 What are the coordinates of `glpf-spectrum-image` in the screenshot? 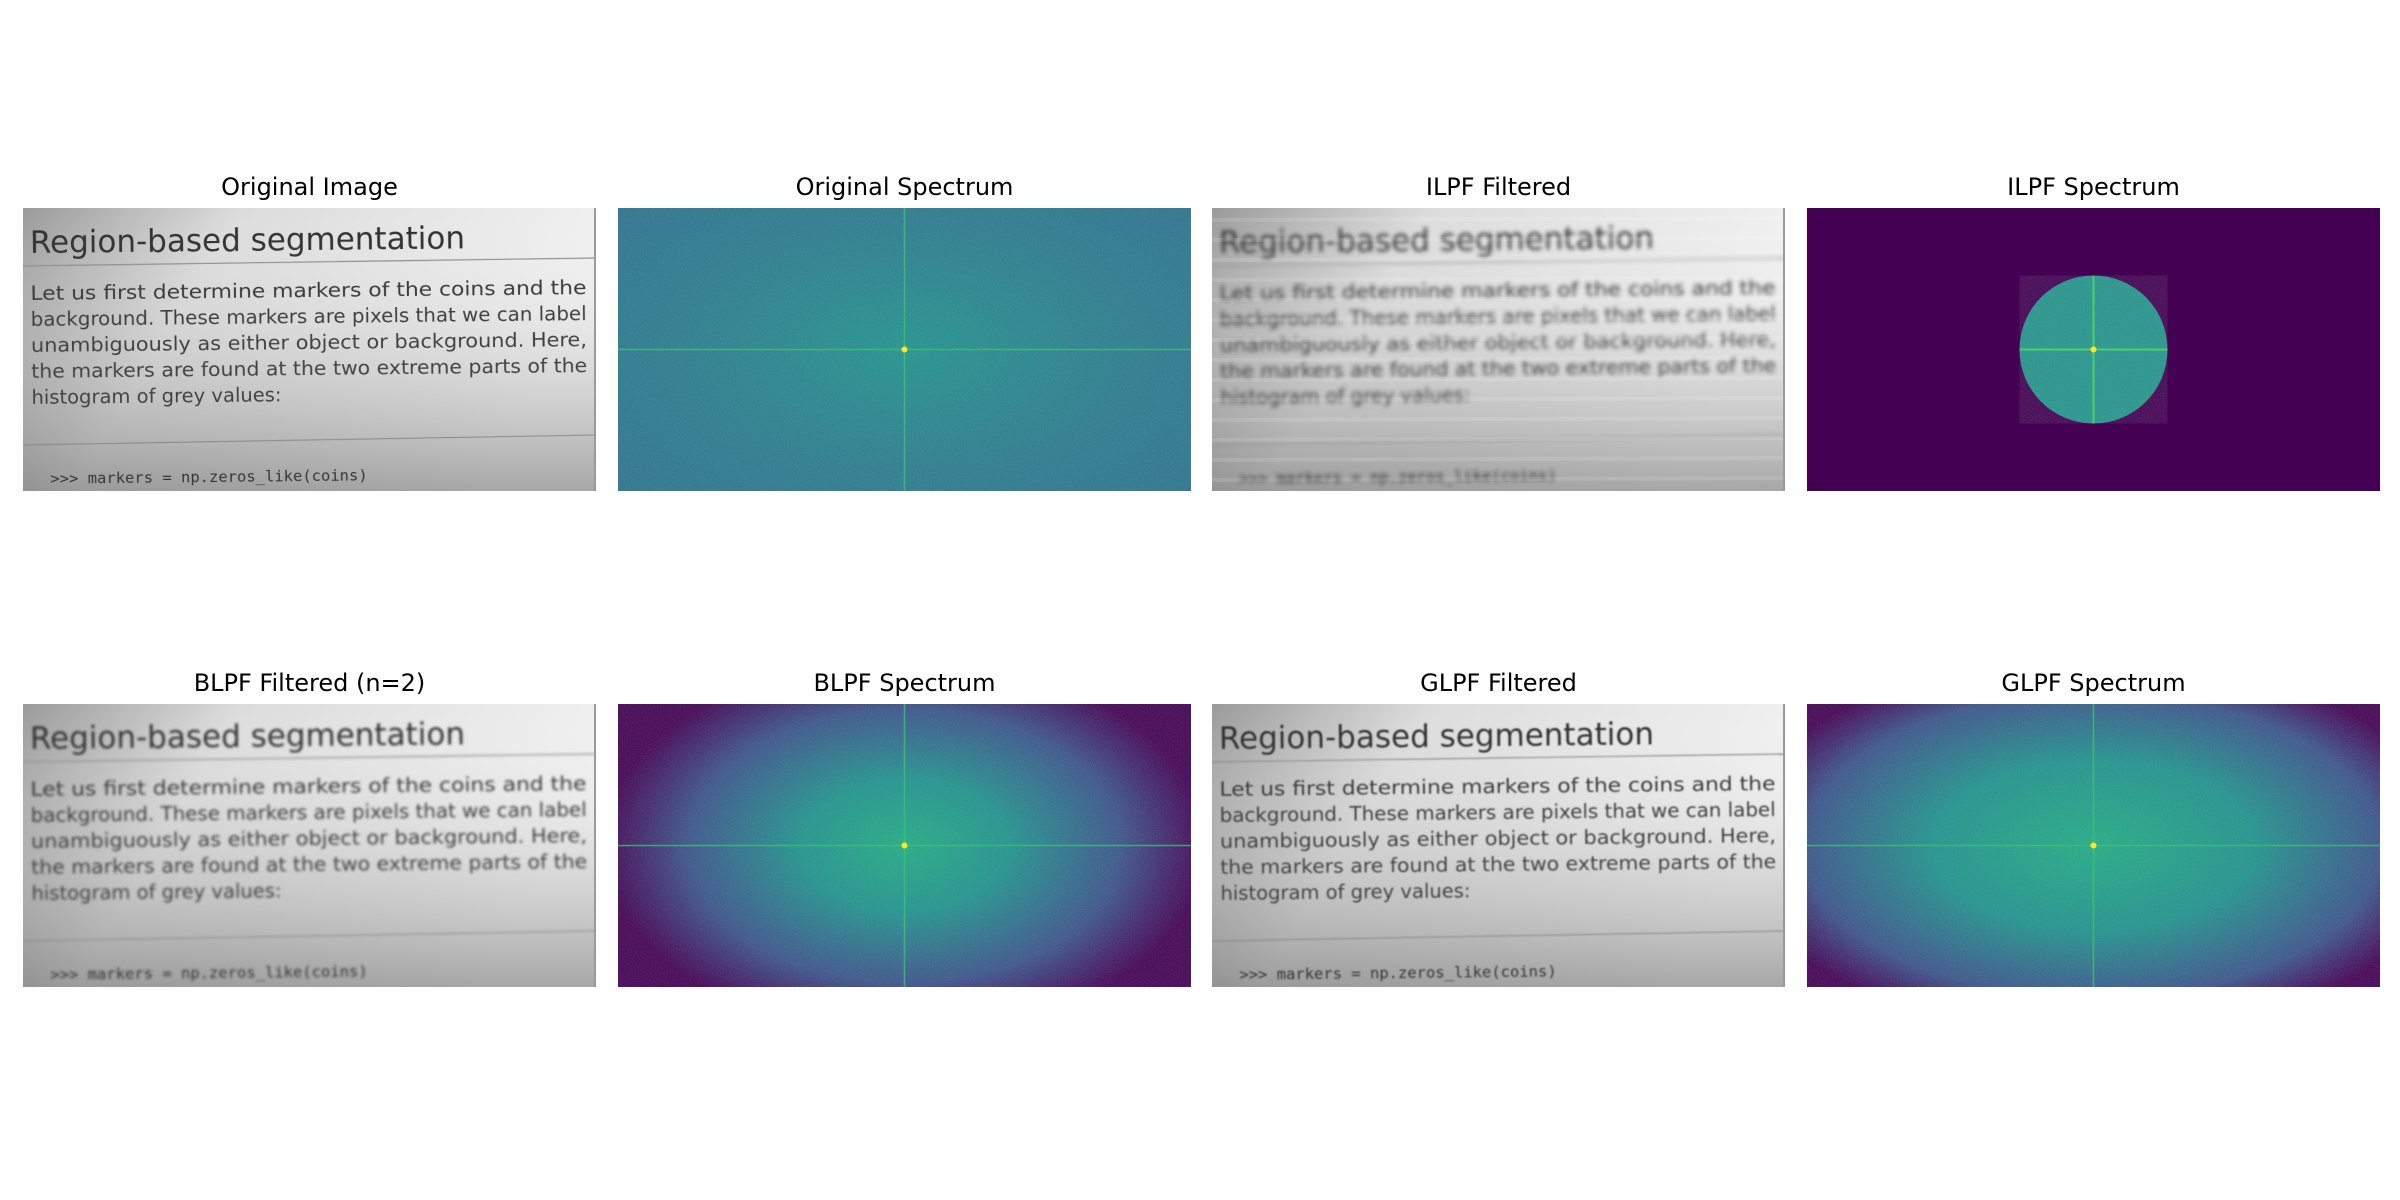 It's located at (2093, 845).